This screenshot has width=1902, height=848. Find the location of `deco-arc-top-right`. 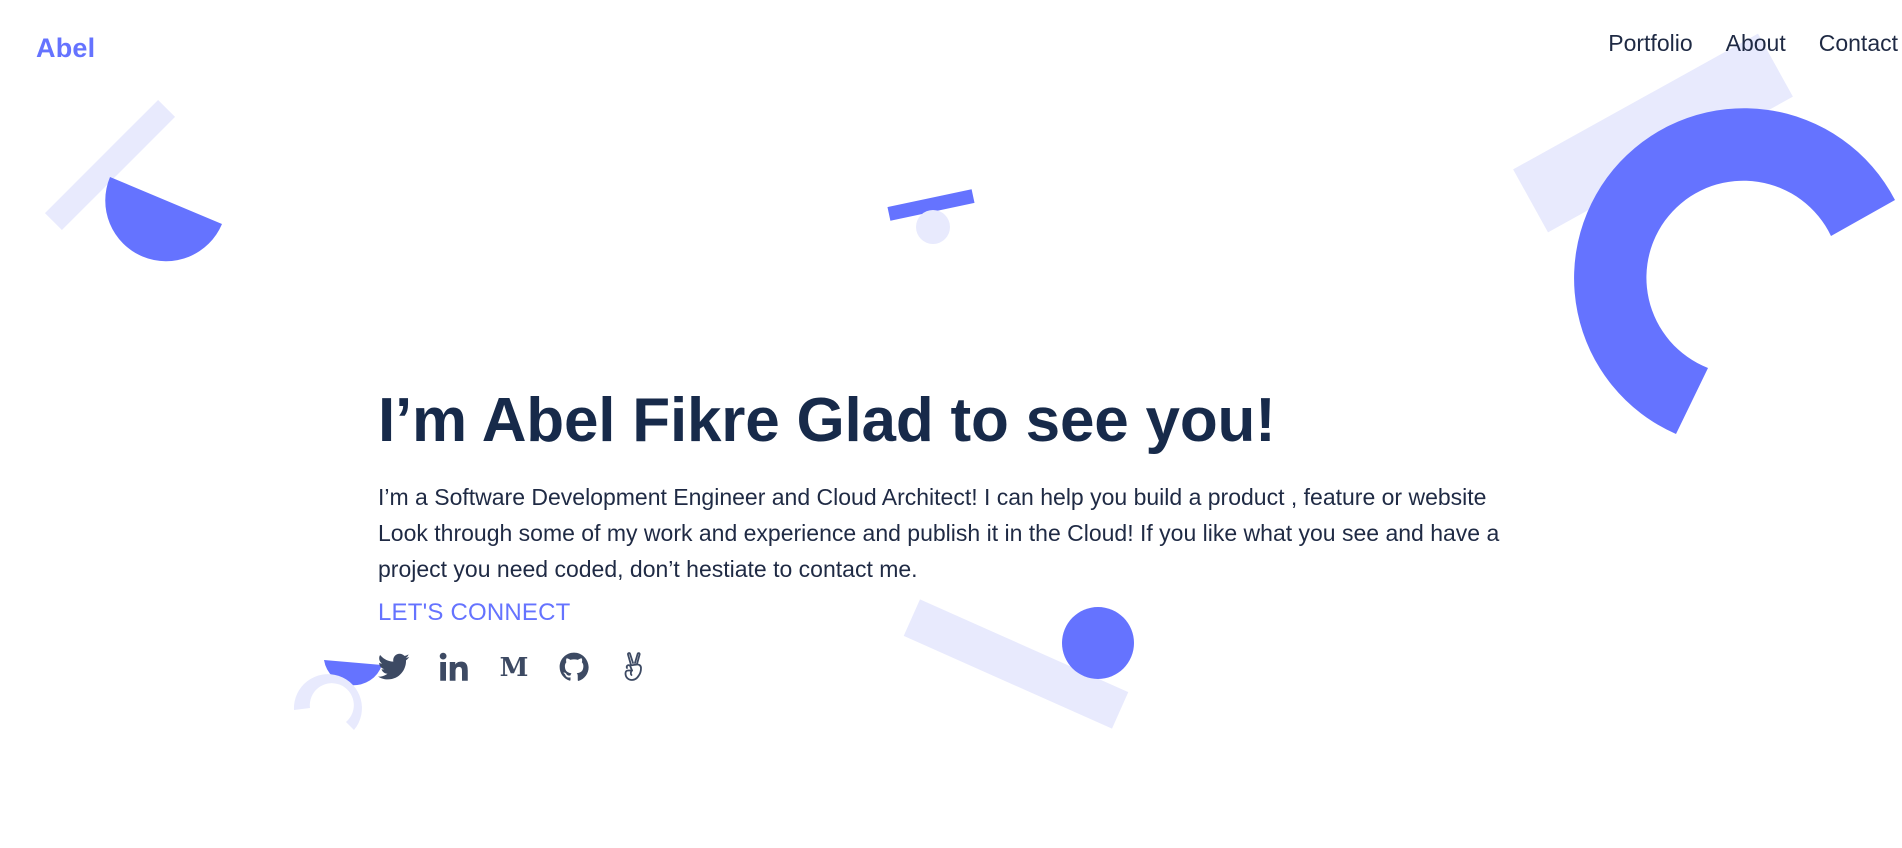

deco-arc-top-right is located at coordinates (1734, 271).